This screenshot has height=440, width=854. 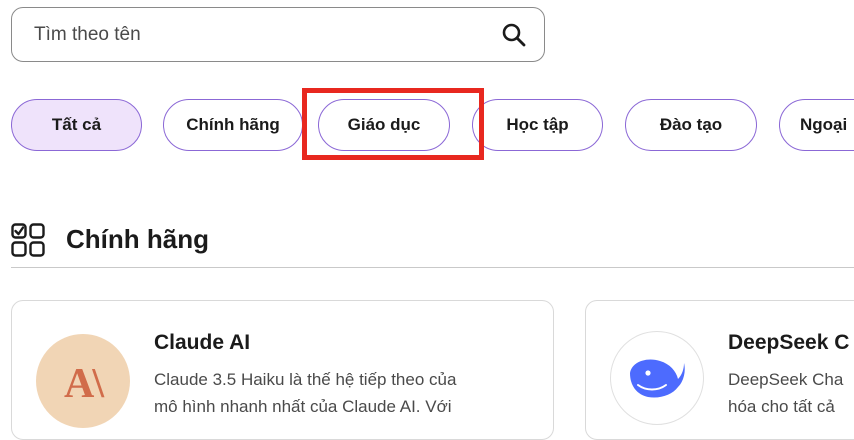 I want to click on filter-chip-training: Đào tạo, so click(x=691, y=125).